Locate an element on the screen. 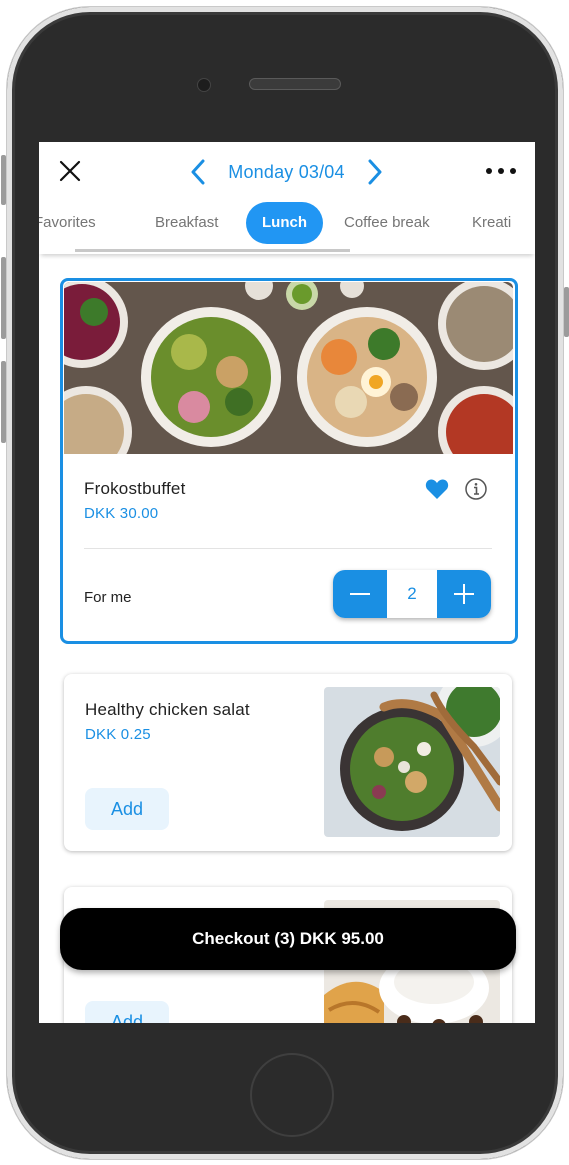  increment-button is located at coordinates (464, 594).